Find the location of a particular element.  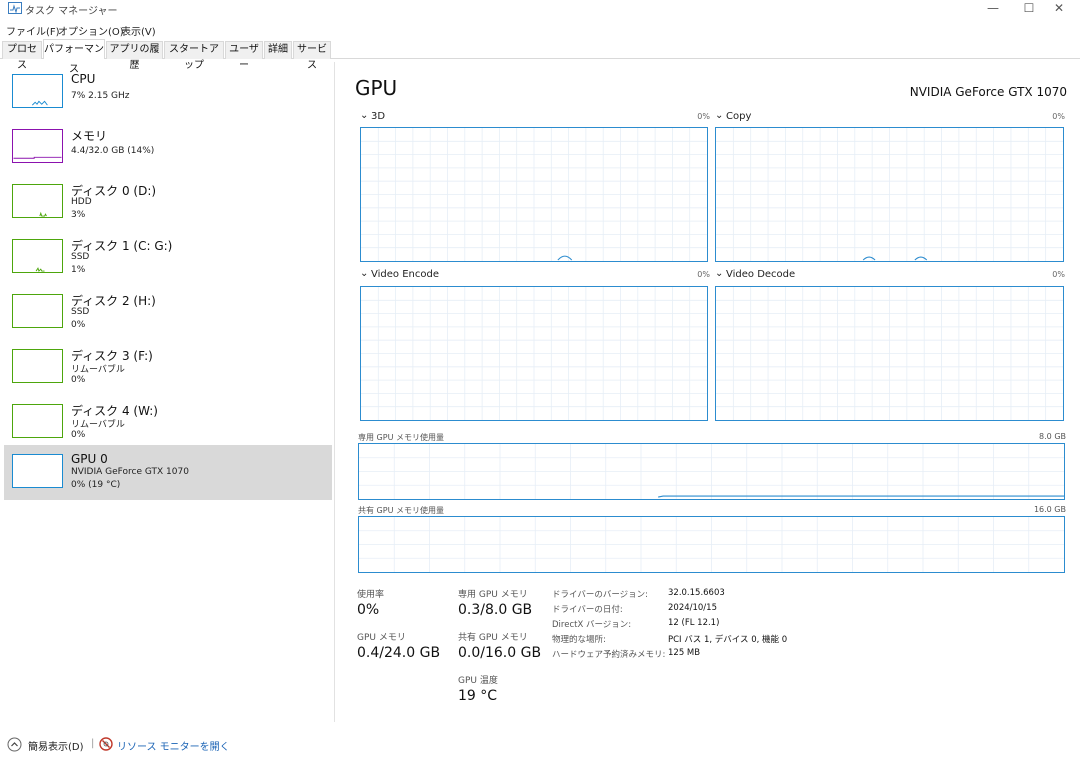

shared-memory-max: 16.0 GB is located at coordinates (1049, 509).